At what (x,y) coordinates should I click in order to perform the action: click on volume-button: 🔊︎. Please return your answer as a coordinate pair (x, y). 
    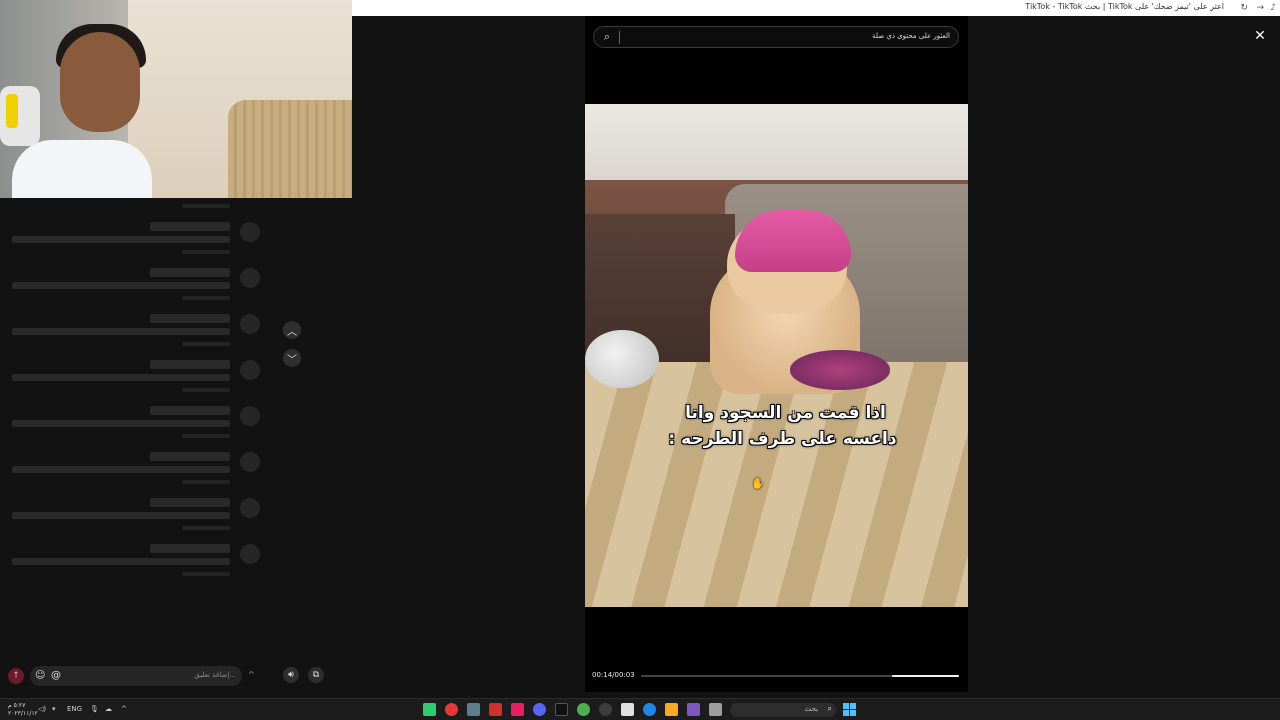
    Looking at the image, I should click on (291, 675).